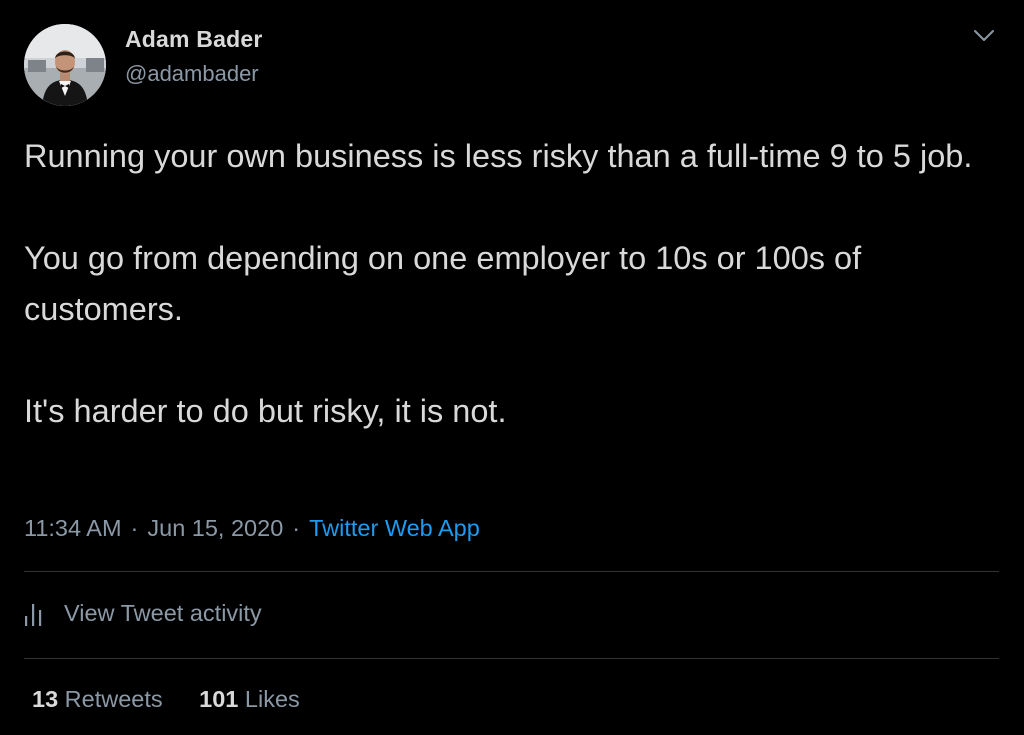 The height and width of the screenshot is (735, 1024). I want to click on view-tweet-activity-link: View Tweet activity, so click(143, 613).